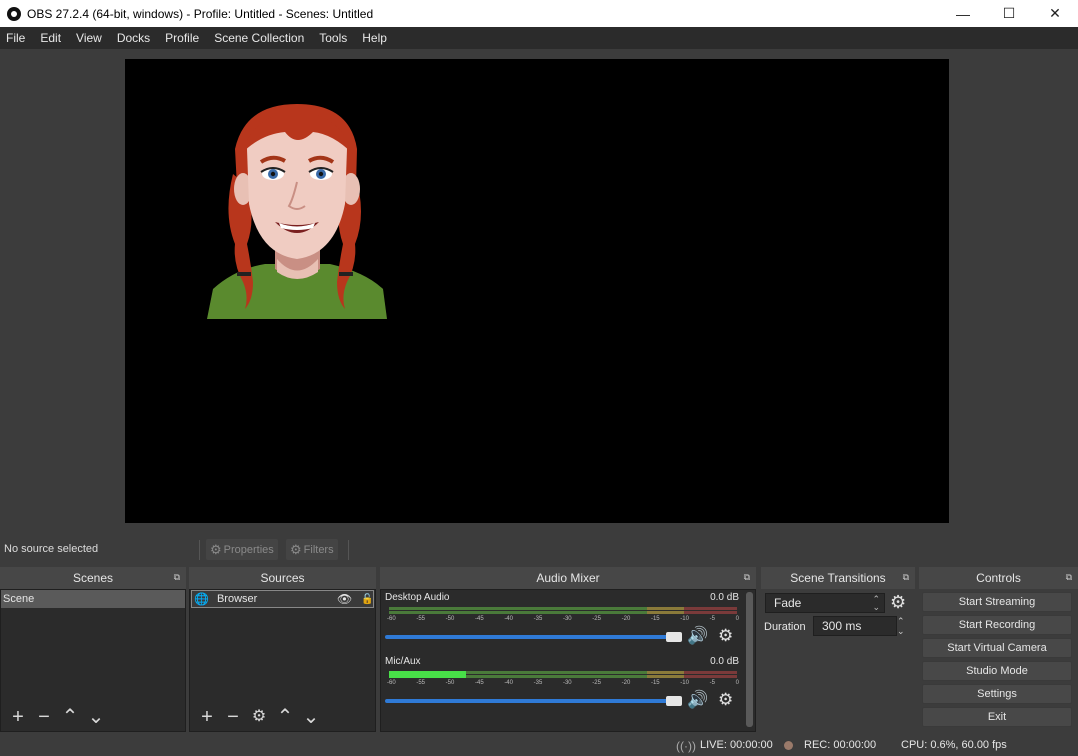 Image resolution: width=1078 pixels, height=756 pixels. Describe the element at coordinates (898, 602) in the screenshot. I see `transition-gear-icon: ⚙` at that location.